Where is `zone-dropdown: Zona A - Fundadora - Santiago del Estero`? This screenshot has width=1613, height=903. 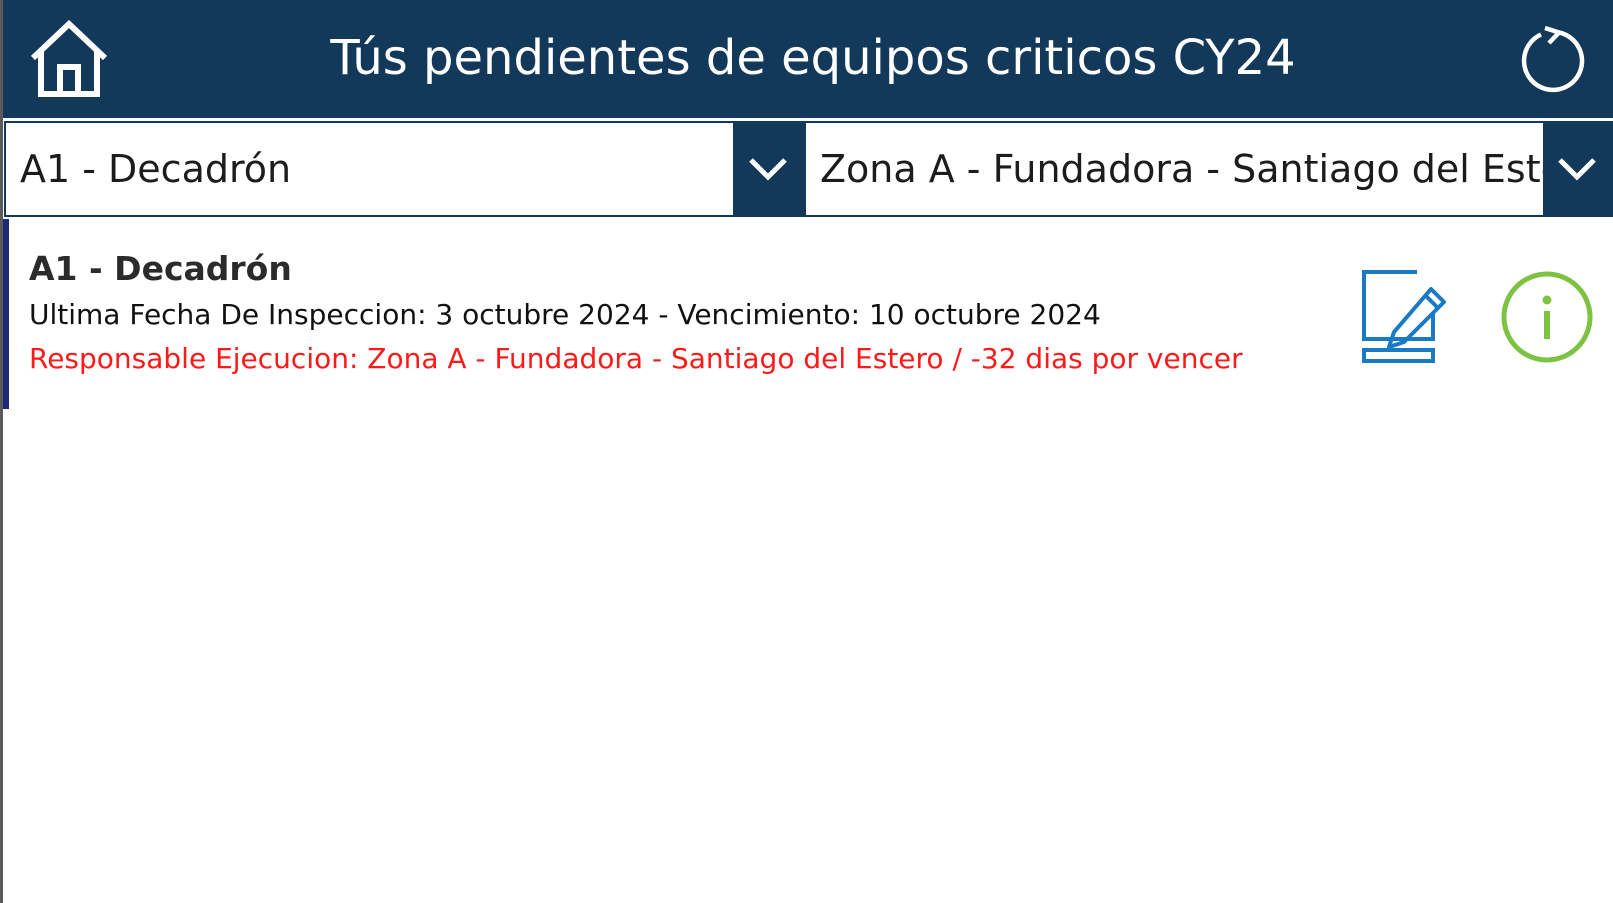 zone-dropdown: Zona A - Fundadora - Santiago del Estero is located at coordinates (1208, 169).